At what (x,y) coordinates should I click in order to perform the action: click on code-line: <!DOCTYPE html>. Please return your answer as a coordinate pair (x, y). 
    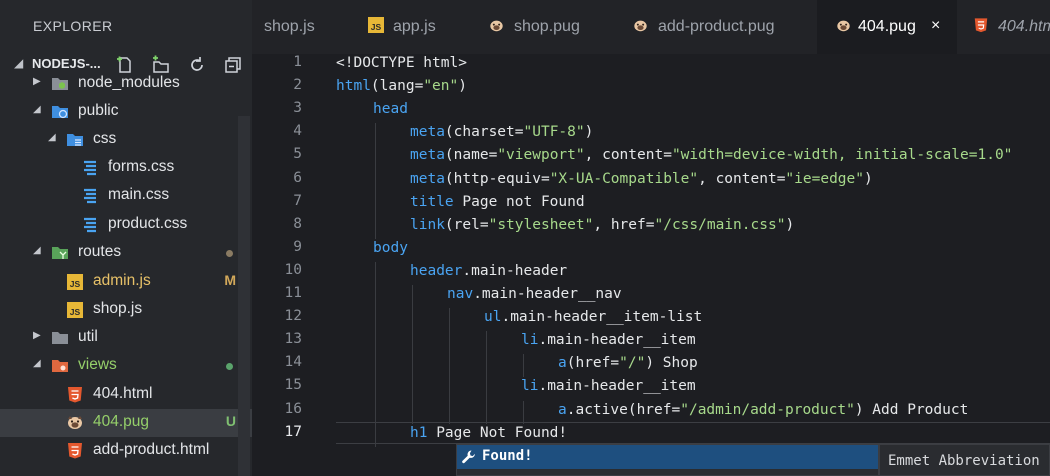
    Looking at the image, I should click on (401, 64).